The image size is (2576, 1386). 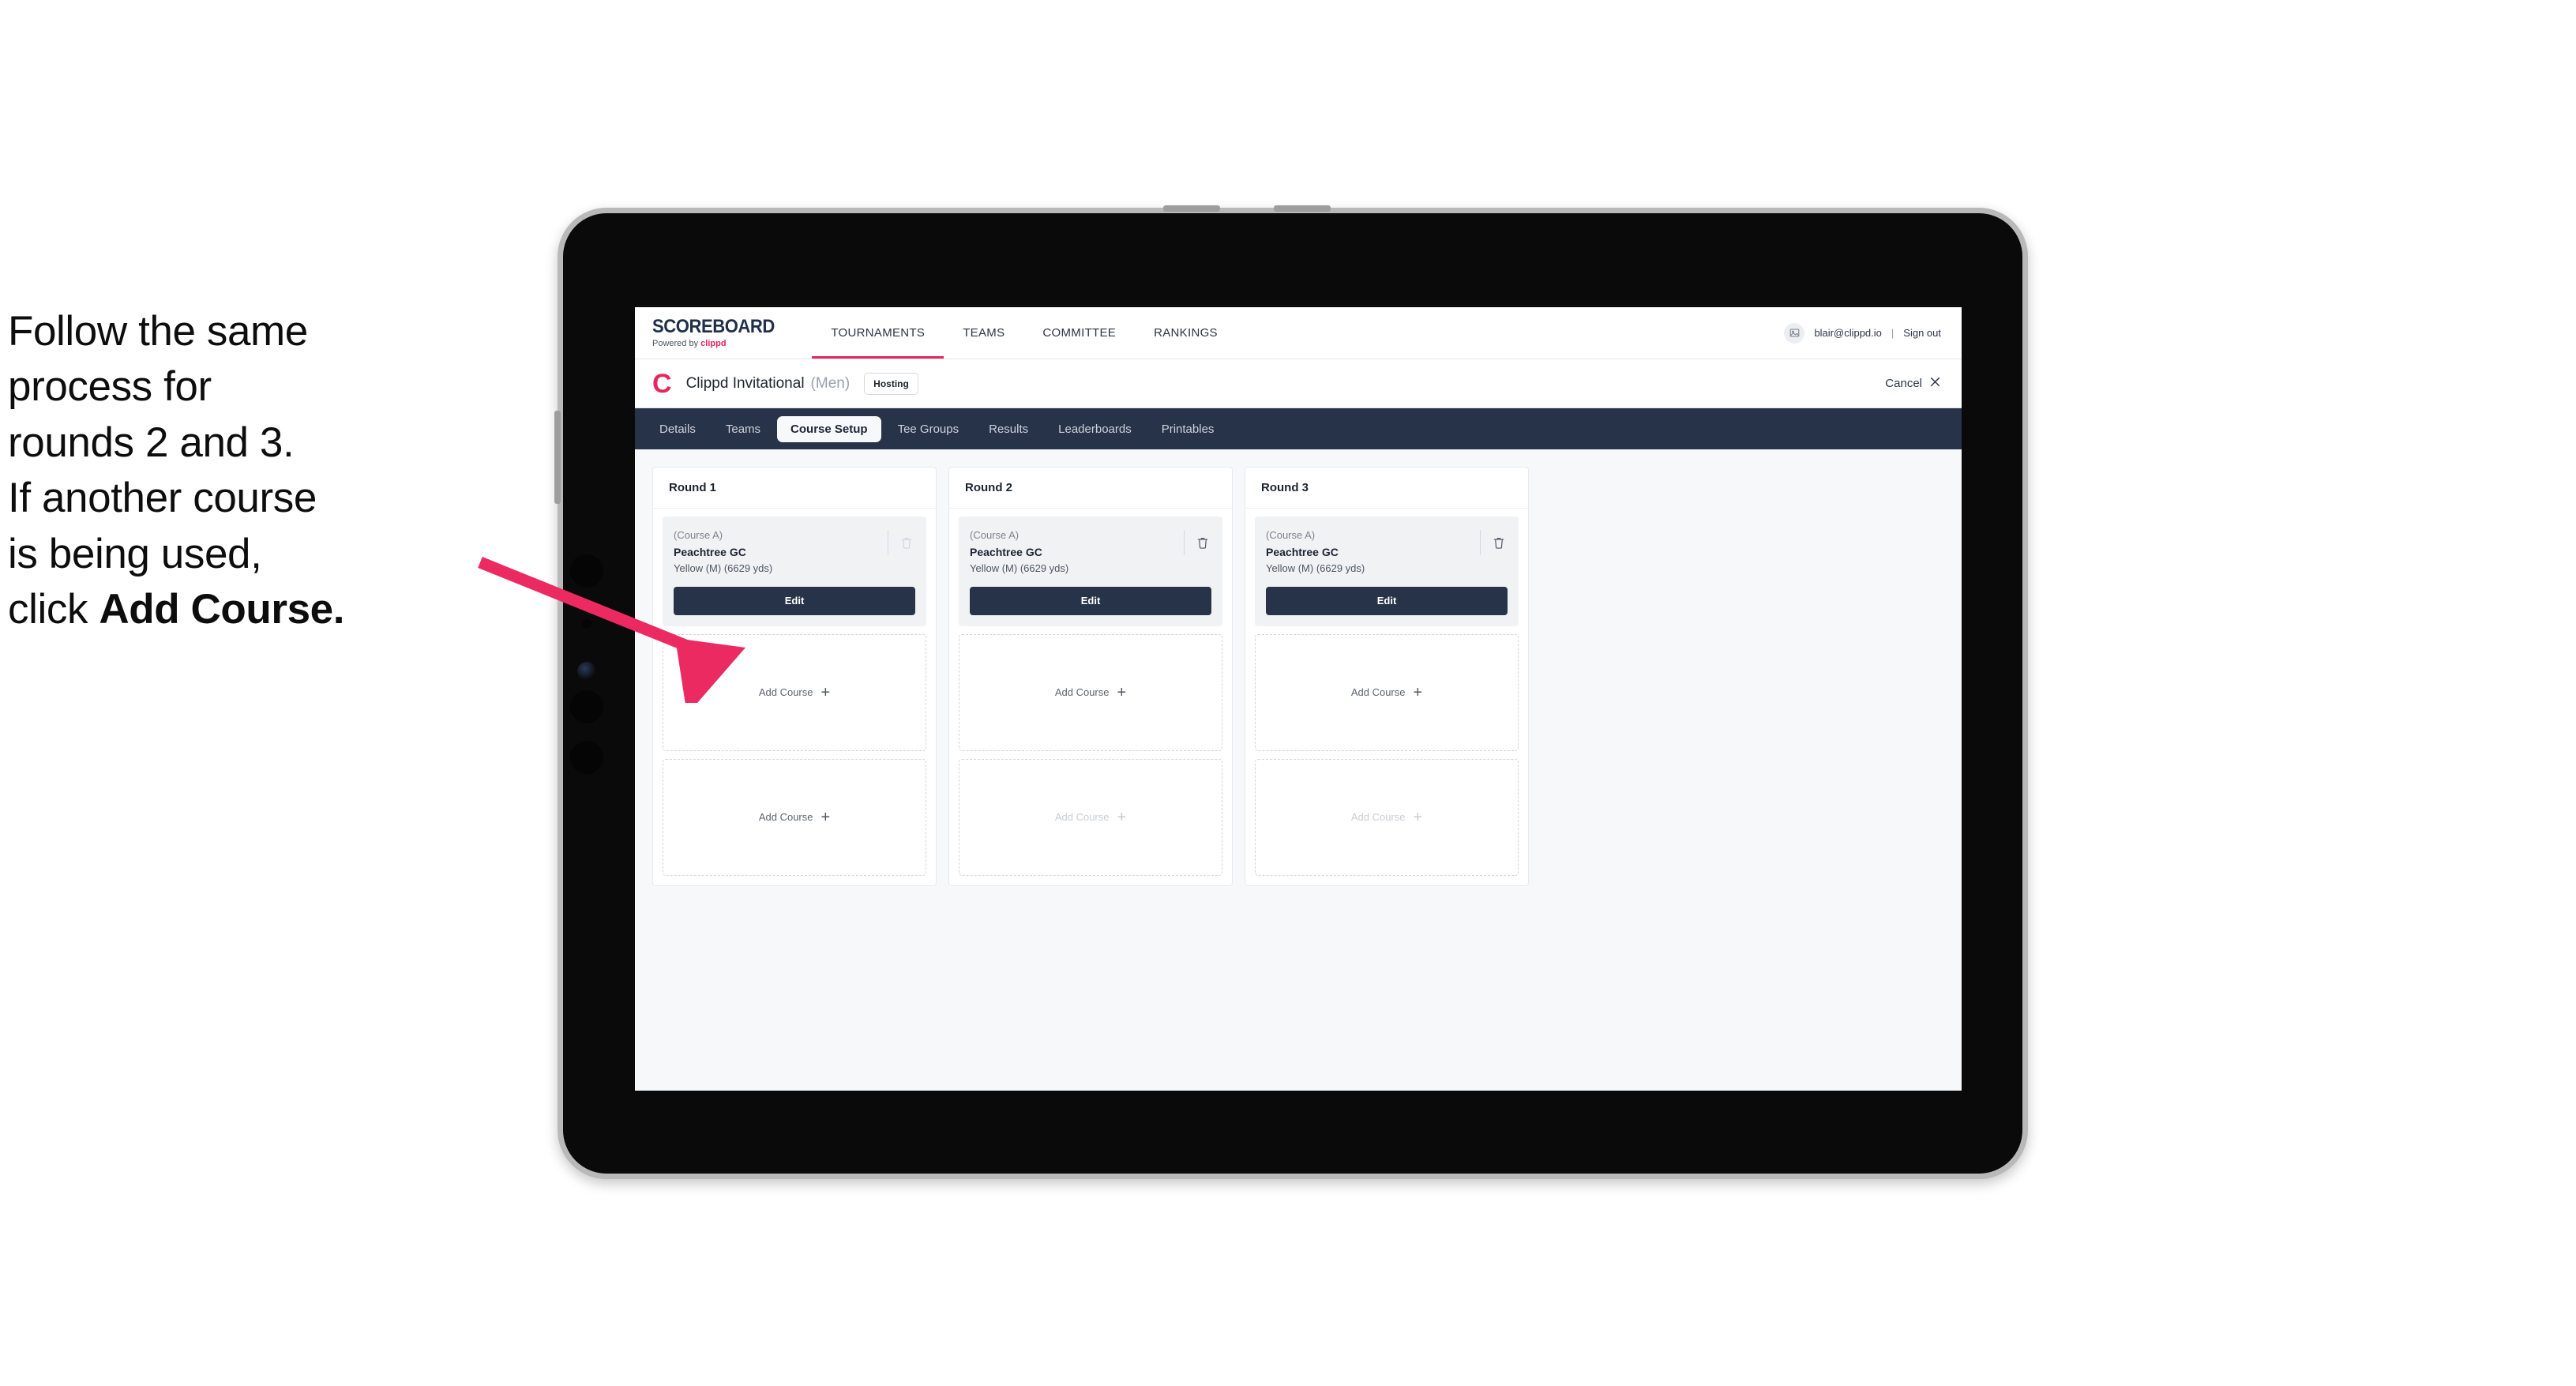 I want to click on round-3-course-label: (Course A), so click(x=1291, y=535).